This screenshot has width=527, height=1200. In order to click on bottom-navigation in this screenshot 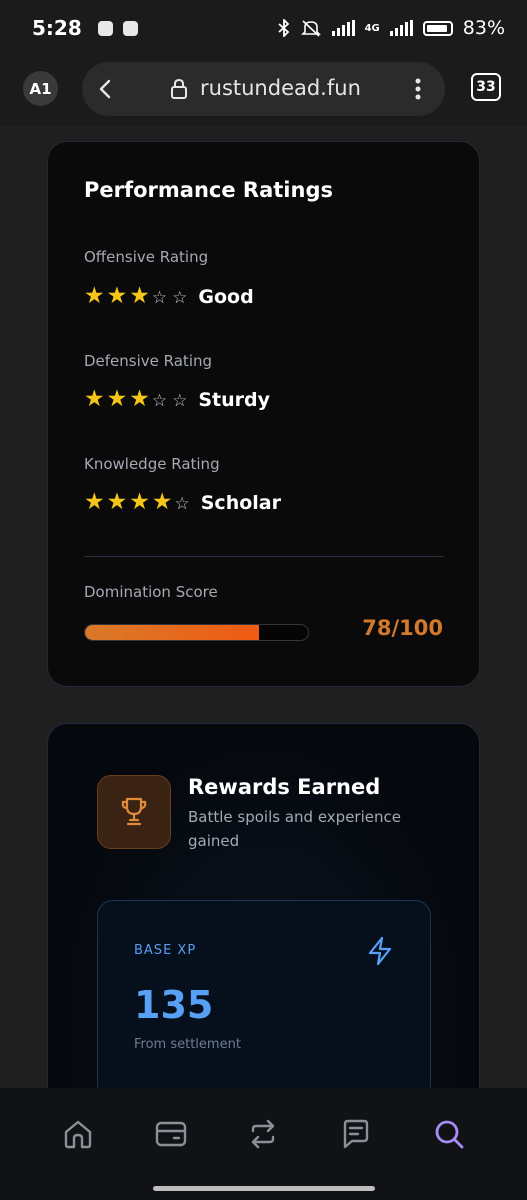, I will do `click(263, 1134)`.